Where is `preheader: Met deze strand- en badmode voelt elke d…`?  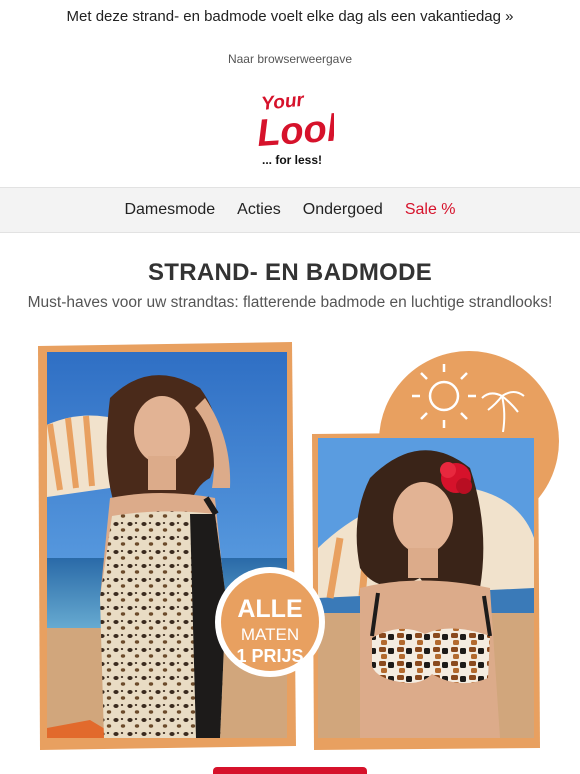
preheader: Met deze strand- en badmode voelt elke d… is located at coordinates (290, 16).